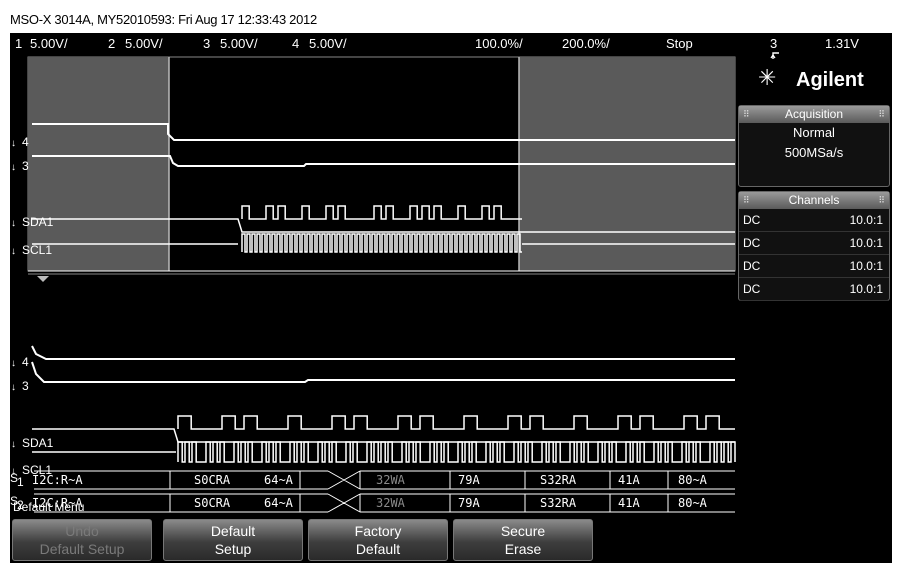 This screenshot has width=900, height=572. I want to click on lower-ch3-trace, so click(383, 372).